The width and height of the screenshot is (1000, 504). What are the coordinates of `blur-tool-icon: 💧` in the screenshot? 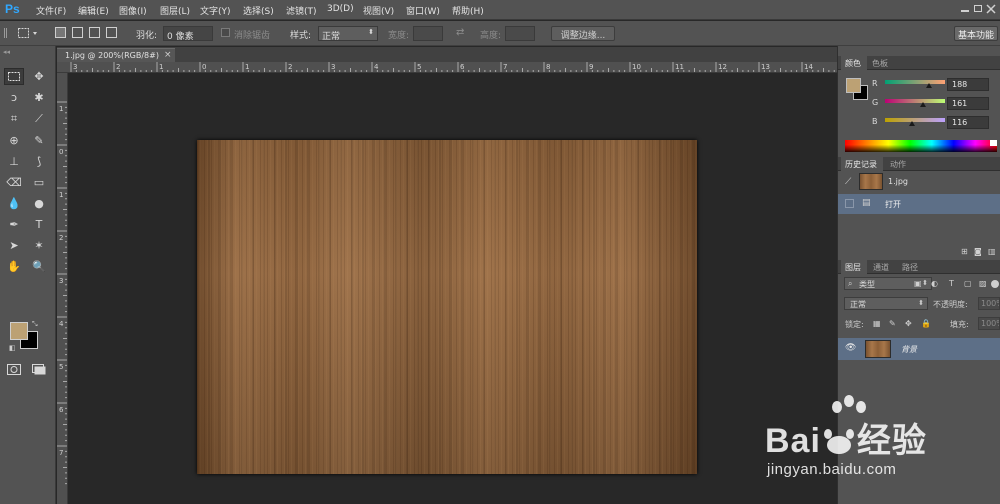 It's located at (14, 203).